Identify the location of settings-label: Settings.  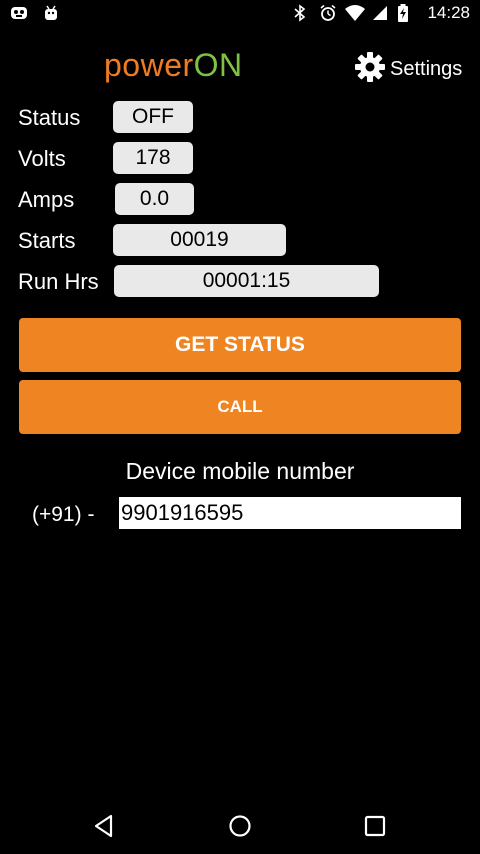
(426, 69).